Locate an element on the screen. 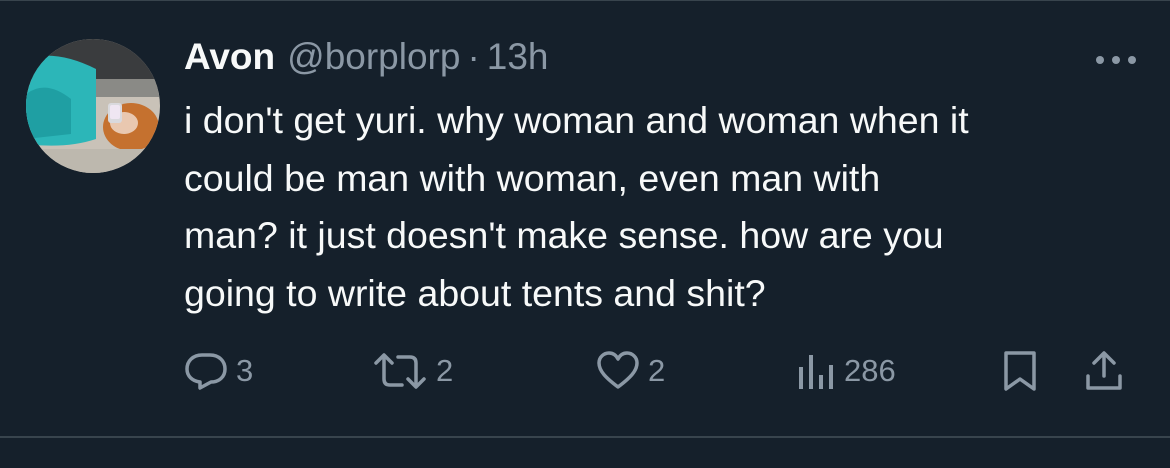  reply-button: 3 is located at coordinates (218, 371).